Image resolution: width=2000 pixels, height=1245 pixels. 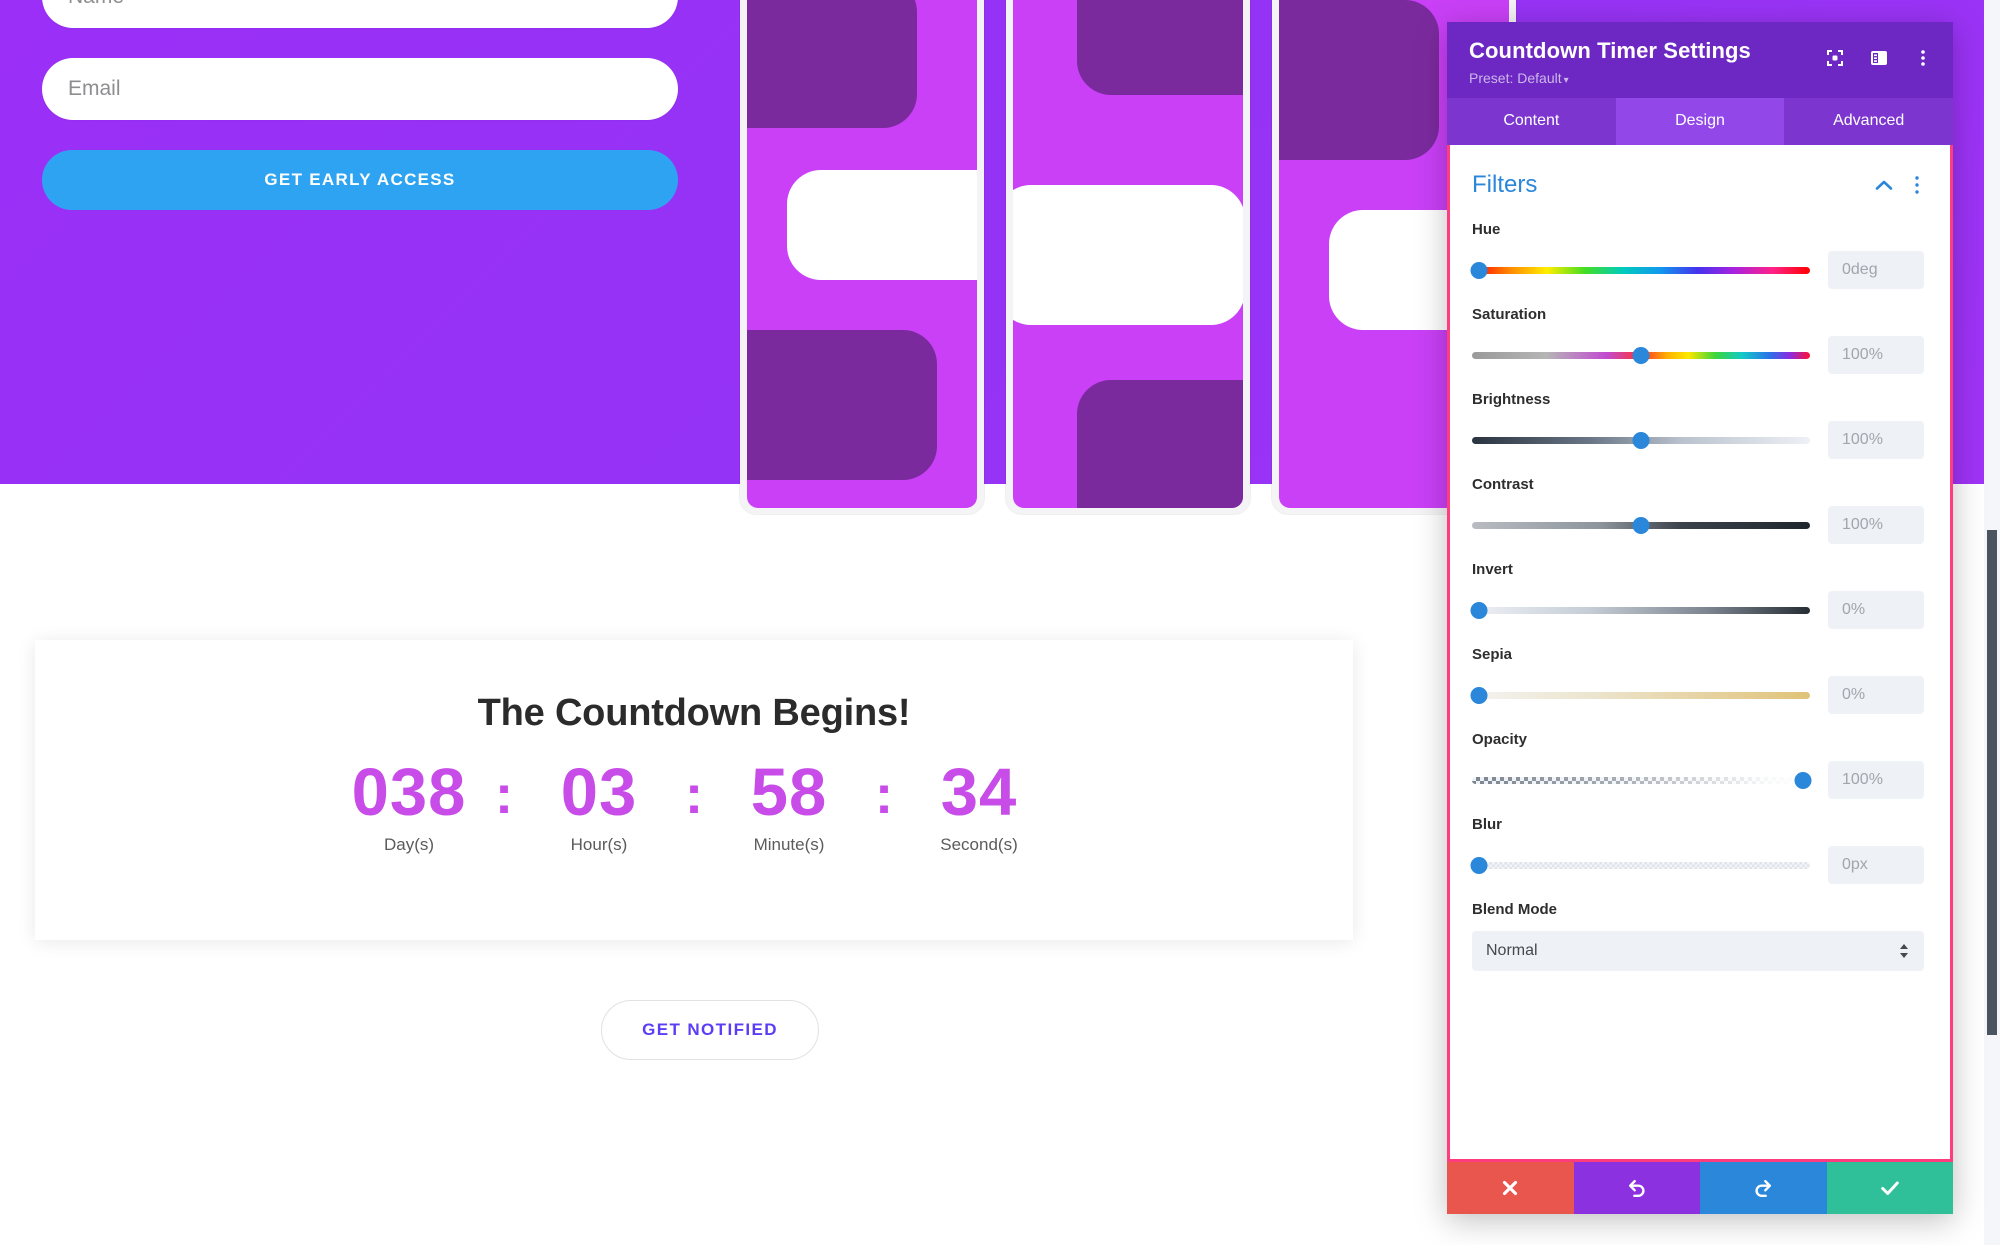 What do you see at coordinates (360, 180) in the screenshot?
I see `get-early-access-button: GET EARLY ACCESS` at bounding box center [360, 180].